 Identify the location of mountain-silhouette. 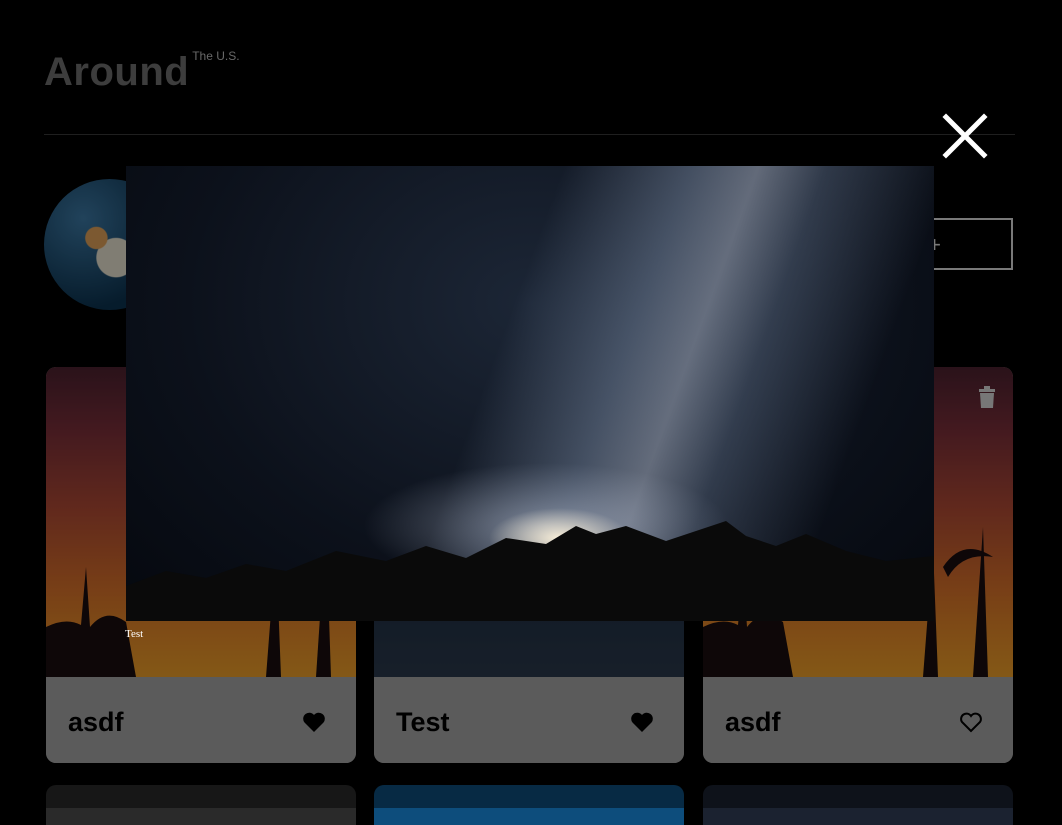
(530, 571).